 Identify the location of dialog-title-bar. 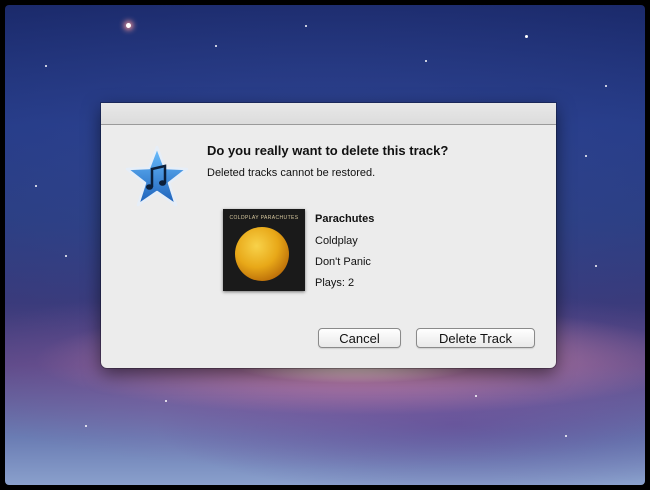
(328, 114).